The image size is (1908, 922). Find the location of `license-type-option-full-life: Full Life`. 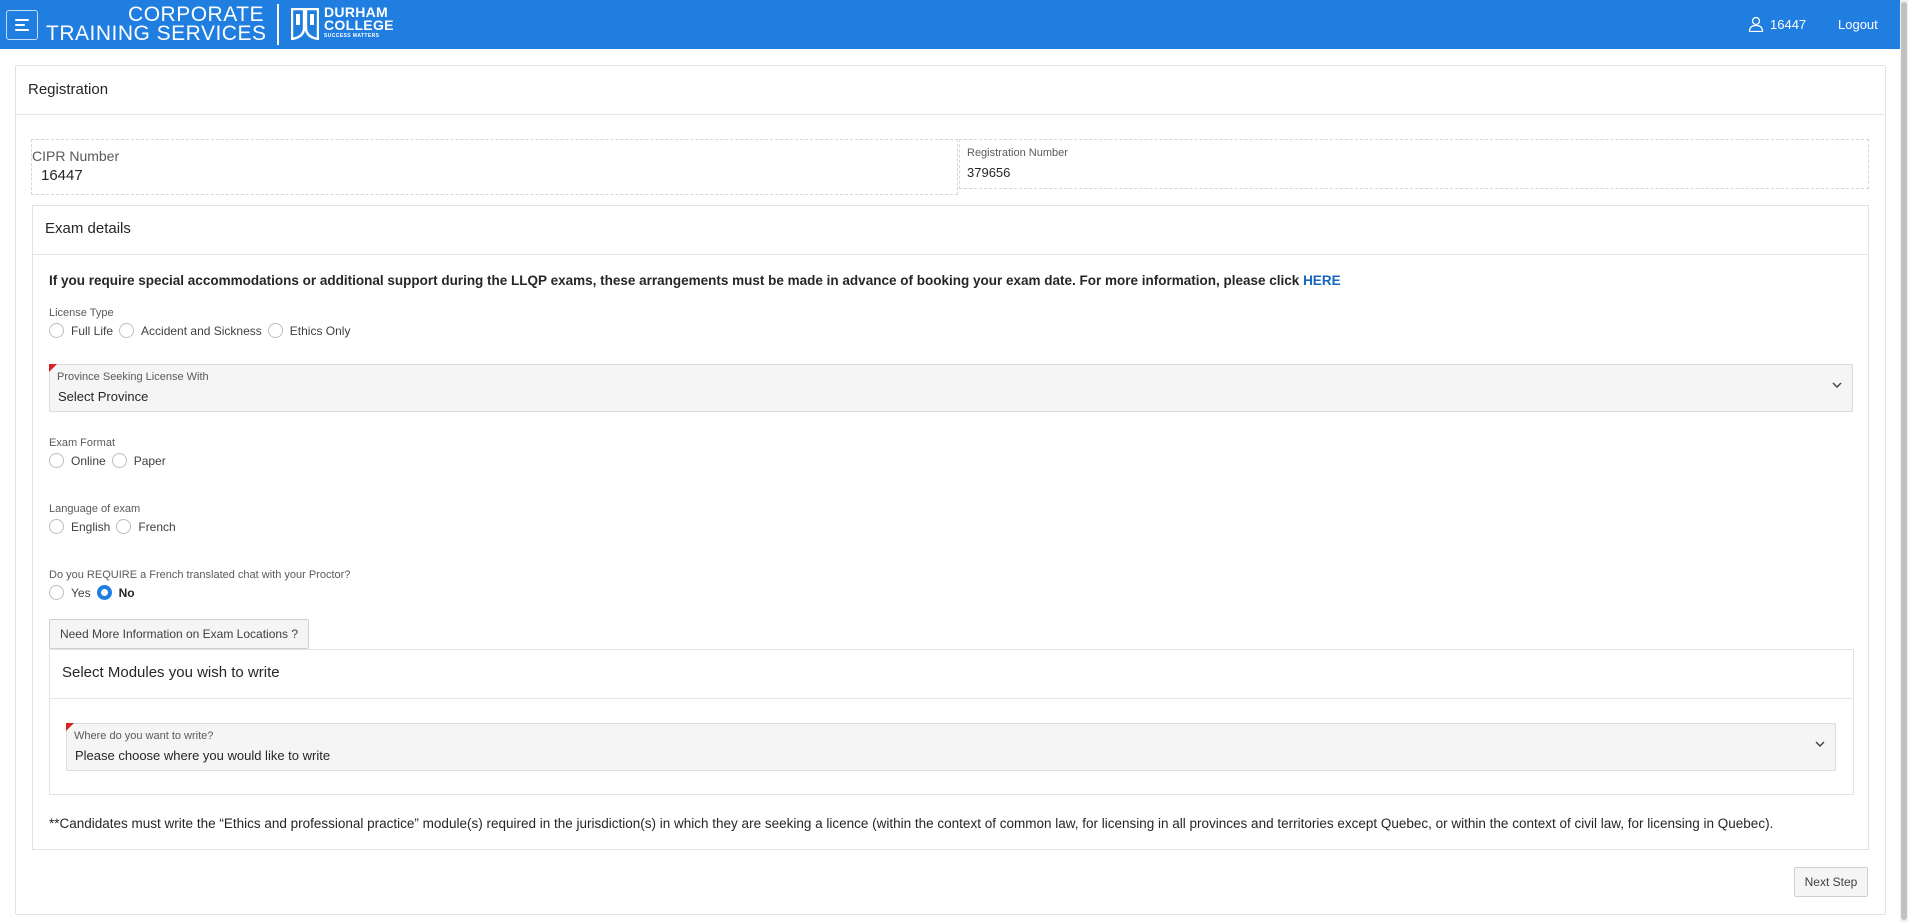

license-type-option-full-life: Full Life is located at coordinates (81, 330).